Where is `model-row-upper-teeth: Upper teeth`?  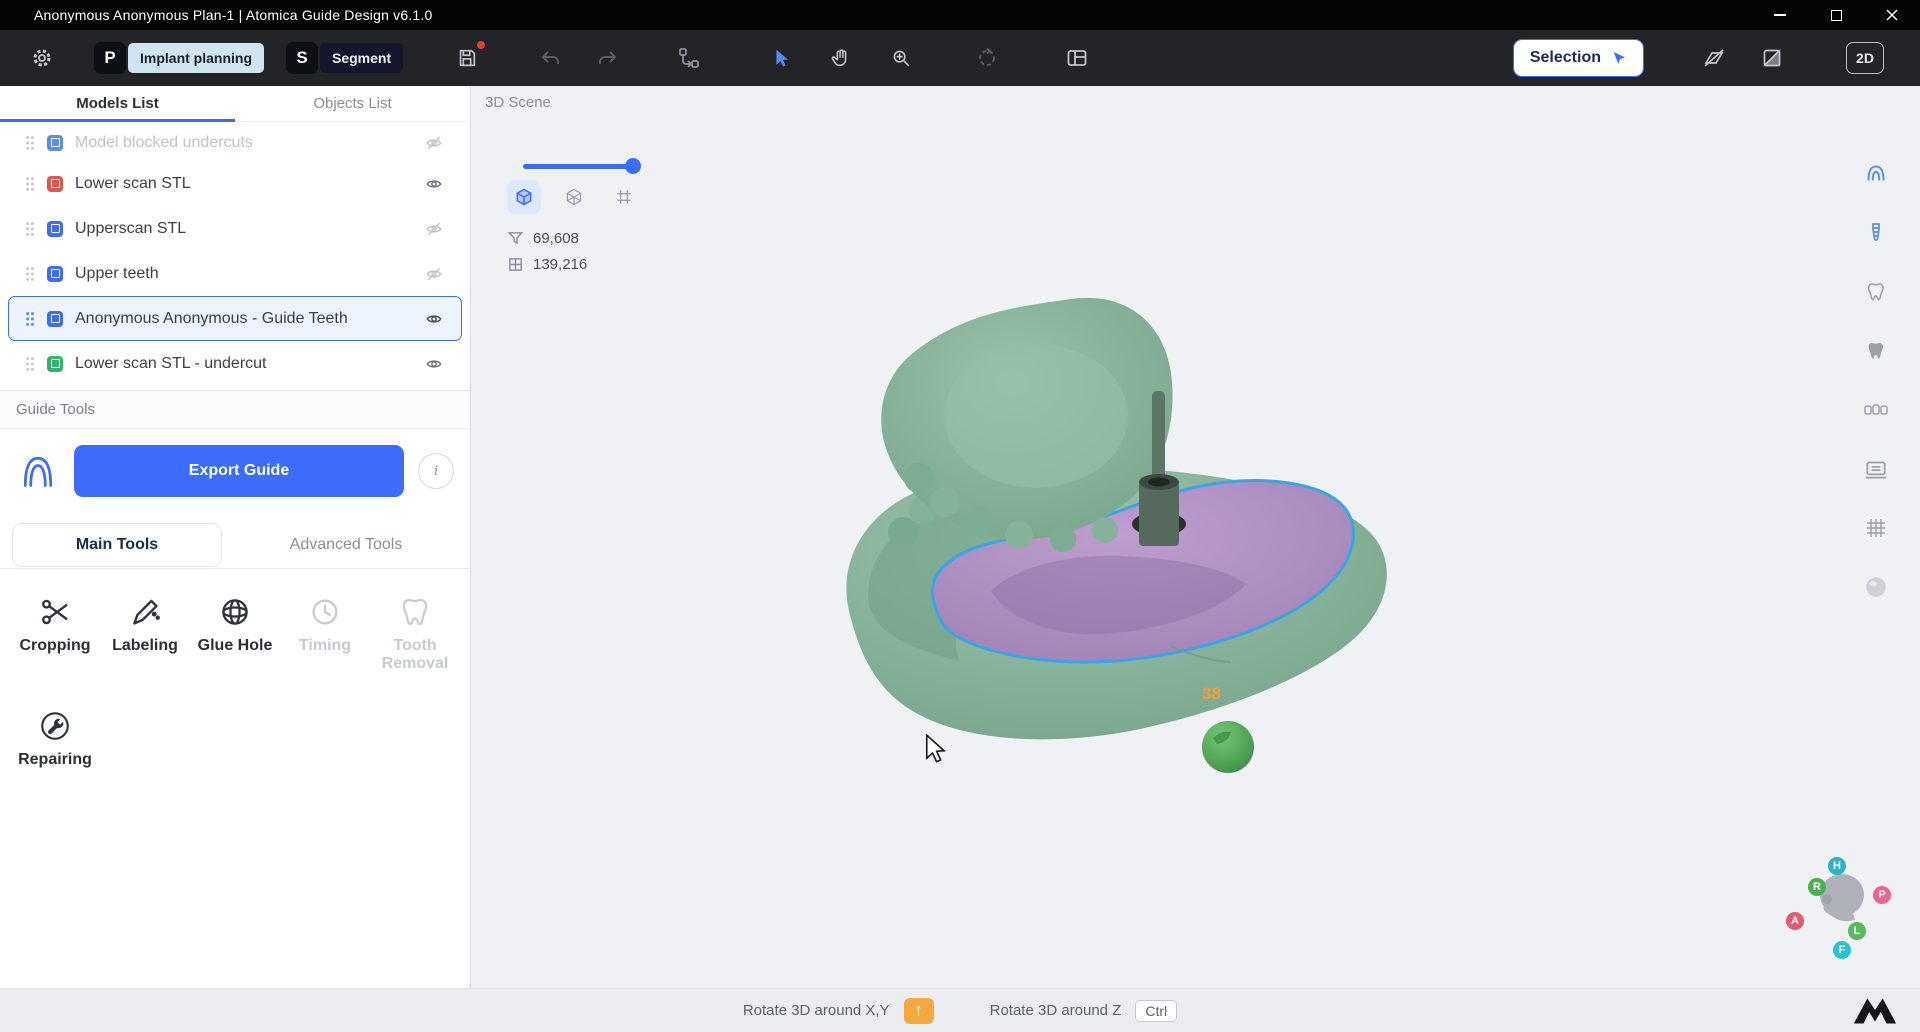
model-row-upper-teeth: Upper teeth is located at coordinates (235, 273).